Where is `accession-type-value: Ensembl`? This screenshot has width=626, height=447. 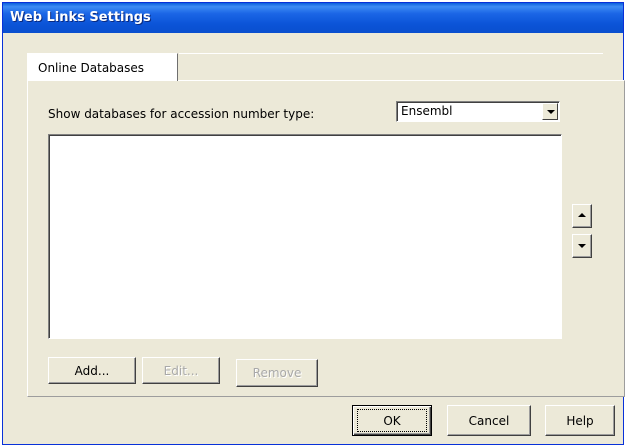 accession-type-value: Ensembl is located at coordinates (427, 111).